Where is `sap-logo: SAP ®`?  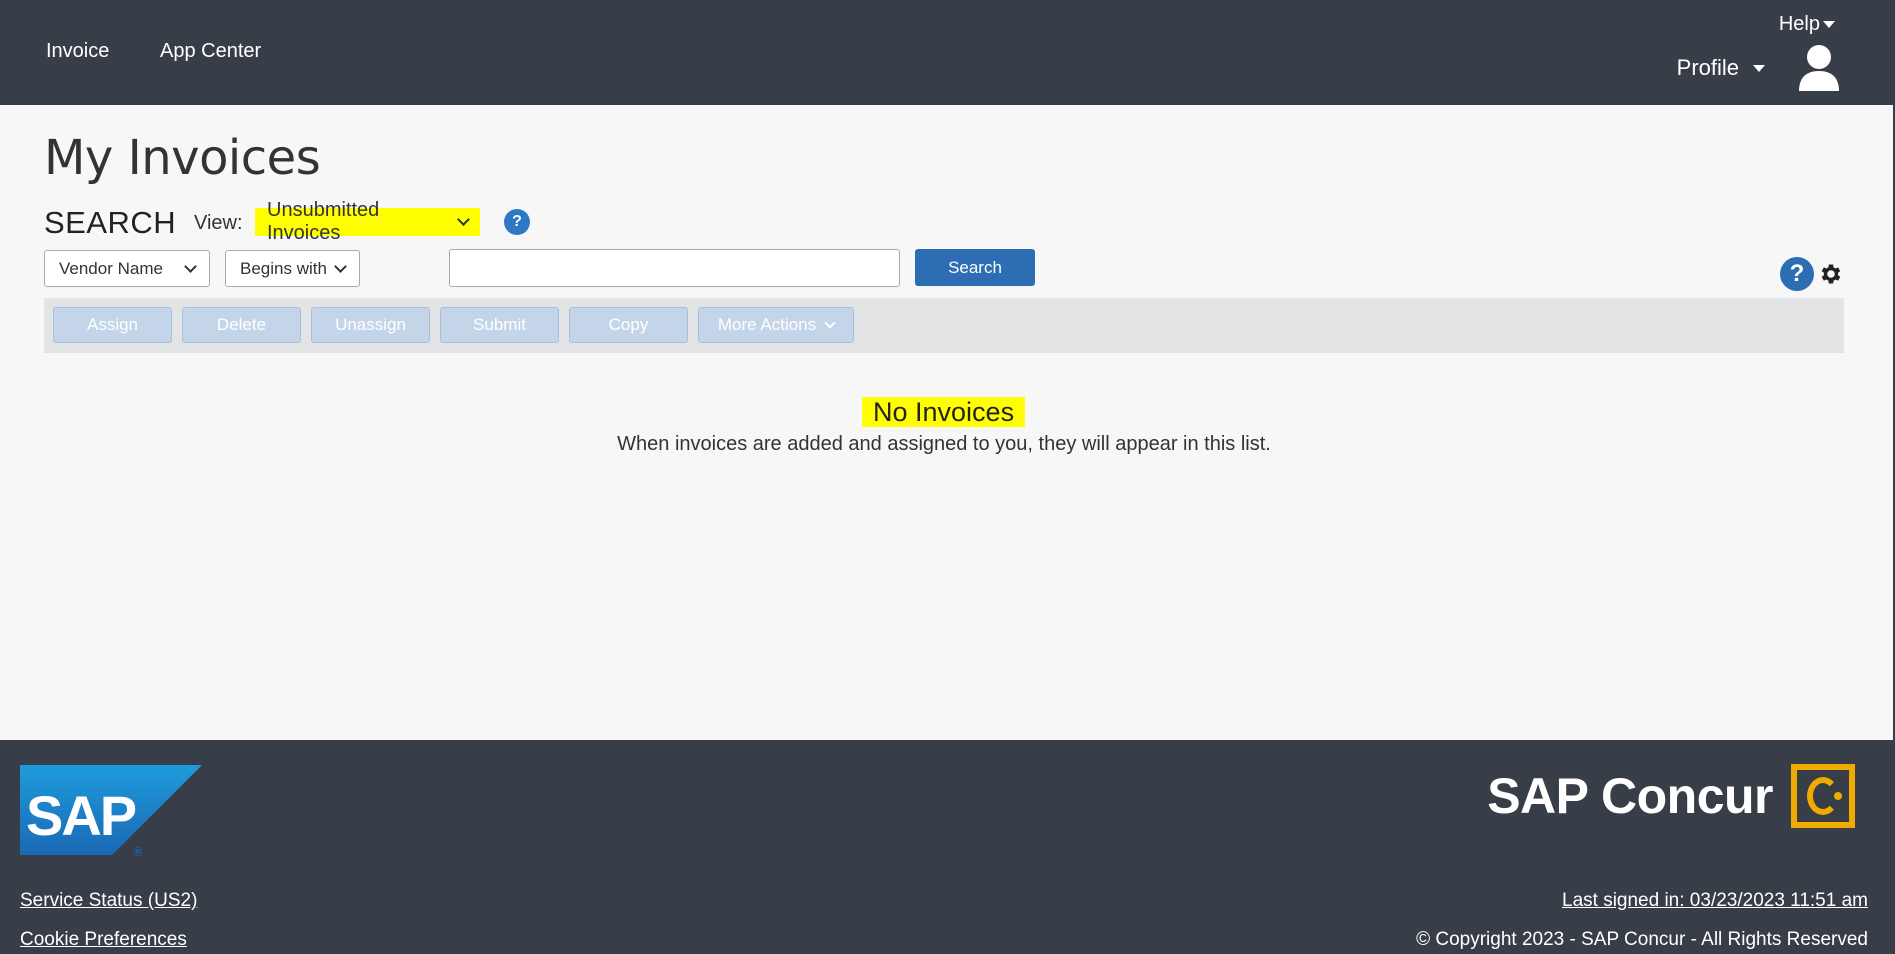 sap-logo: SAP ® is located at coordinates (111, 811).